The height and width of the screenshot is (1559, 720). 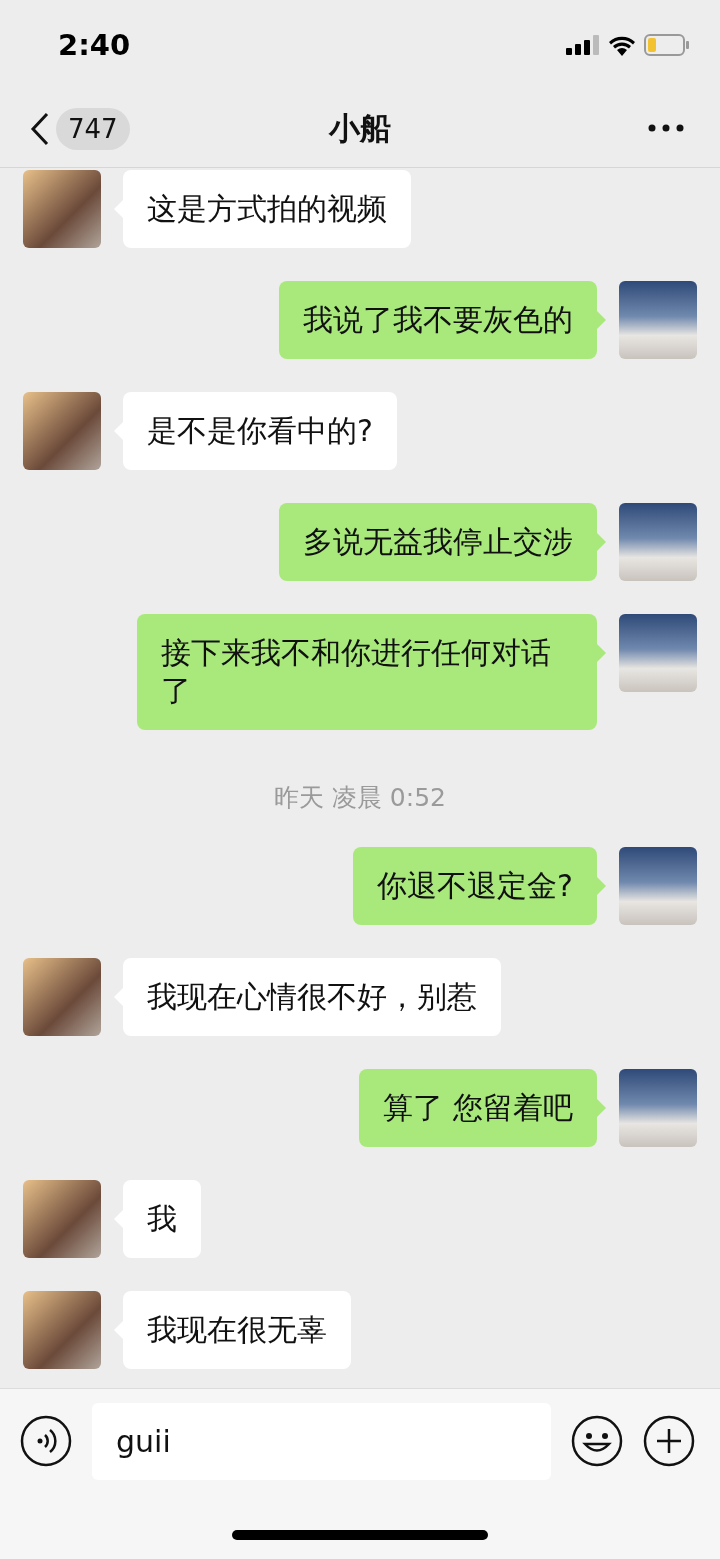 What do you see at coordinates (360, 127) in the screenshot?
I see `chat-title: 小船` at bounding box center [360, 127].